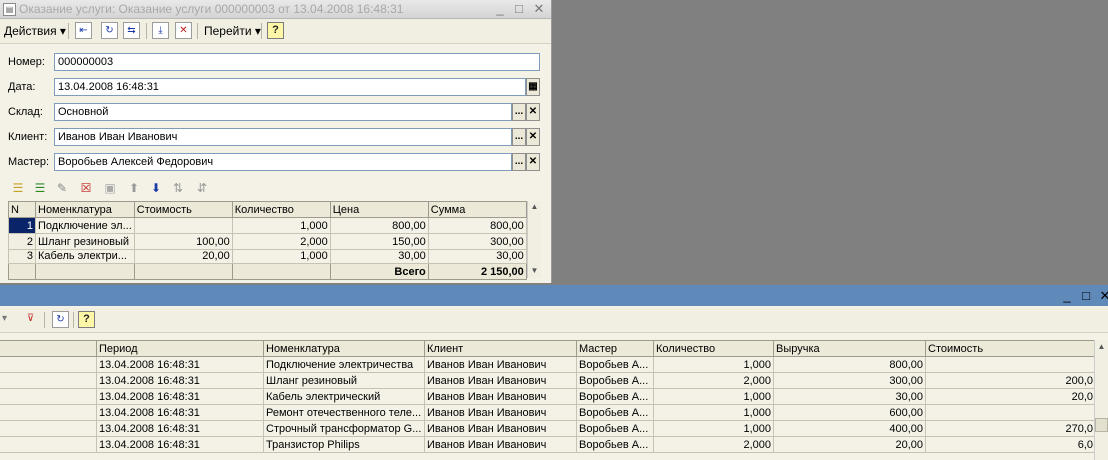  I want to click on move-down-icon: ⬇, so click(156, 188).